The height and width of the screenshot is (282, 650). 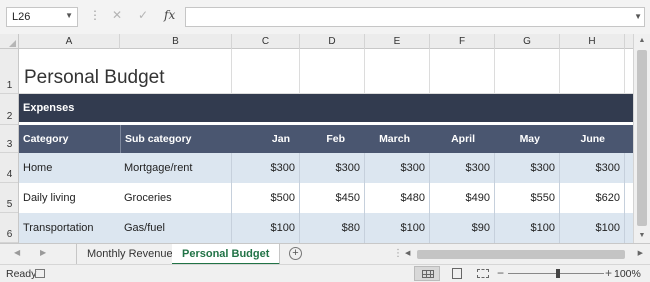 What do you see at coordinates (640, 254) in the screenshot?
I see `scroll-right-icon: ▶` at bounding box center [640, 254].